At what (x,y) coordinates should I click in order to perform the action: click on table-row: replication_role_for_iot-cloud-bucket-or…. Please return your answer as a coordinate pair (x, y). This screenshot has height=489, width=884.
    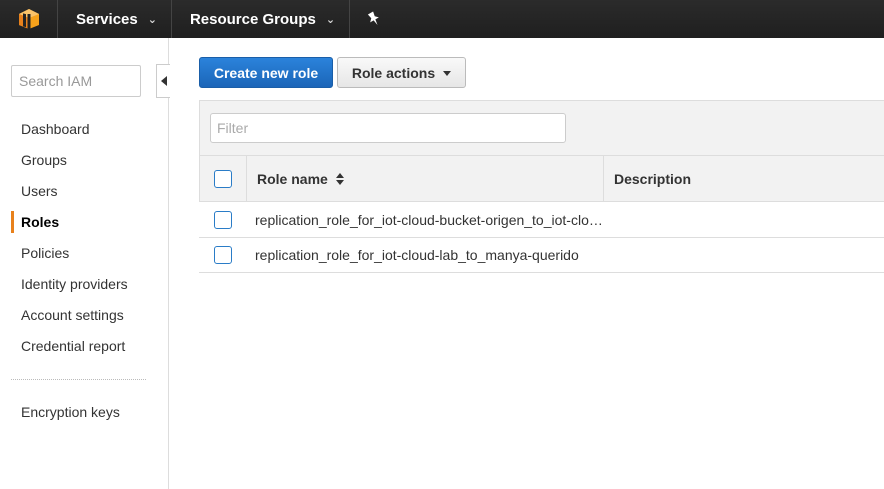
    Looking at the image, I should click on (541, 220).